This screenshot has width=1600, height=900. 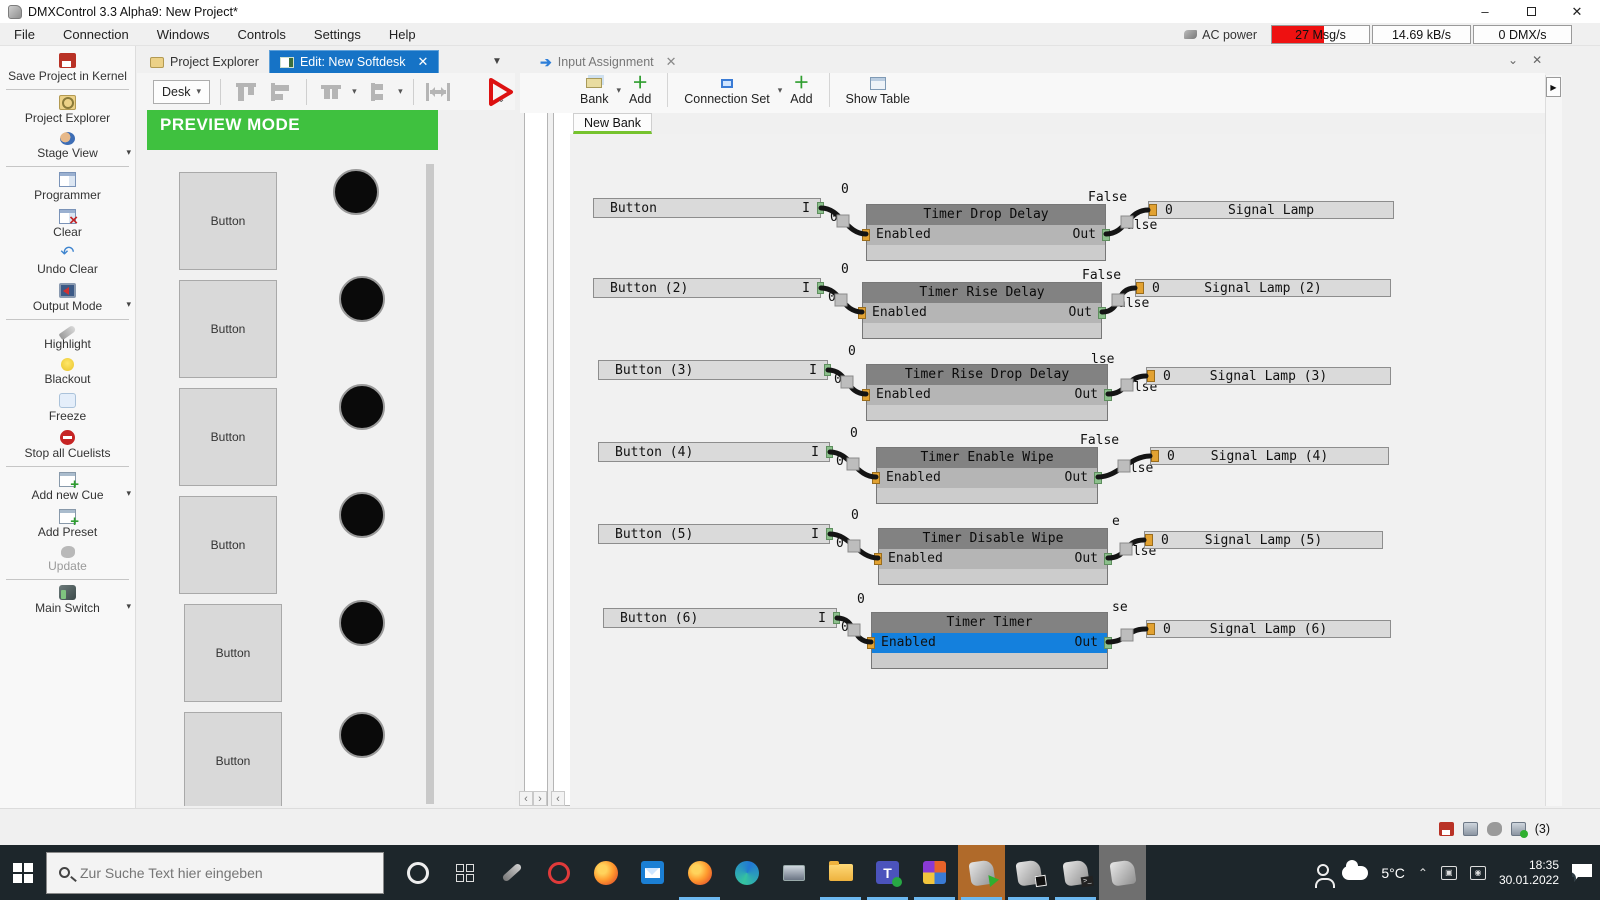 I want to click on scroll-left-icon: ‹, so click(x=526, y=798).